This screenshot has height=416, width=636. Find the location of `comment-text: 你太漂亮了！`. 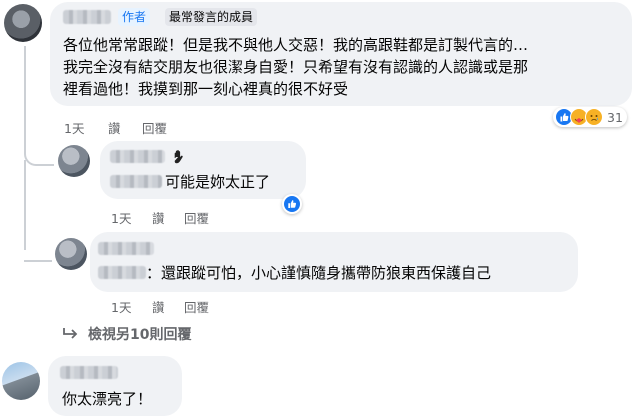

comment-text: 你太漂亮了！ is located at coordinates (107, 399).